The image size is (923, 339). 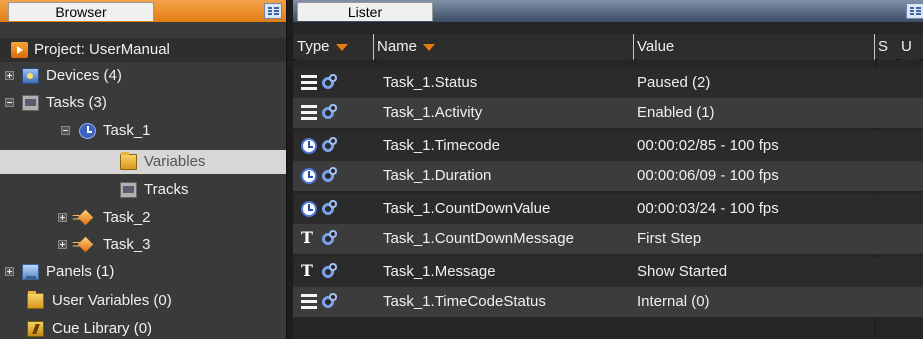 I want to click on variables-folder-icon, so click(x=128, y=161).